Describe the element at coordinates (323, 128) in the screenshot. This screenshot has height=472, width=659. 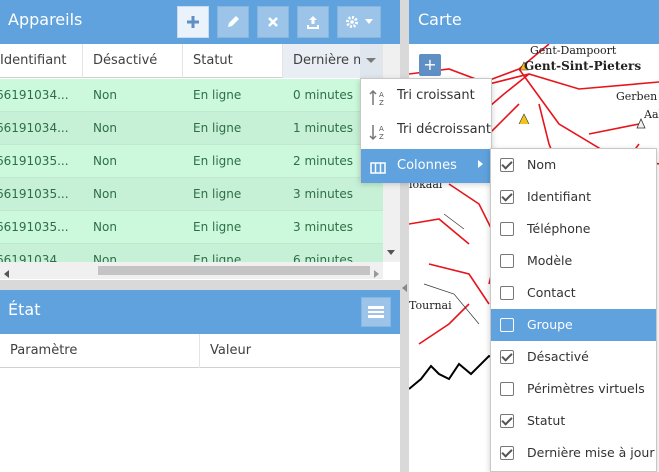
I see `cell-derniere: 1 minutes` at that location.